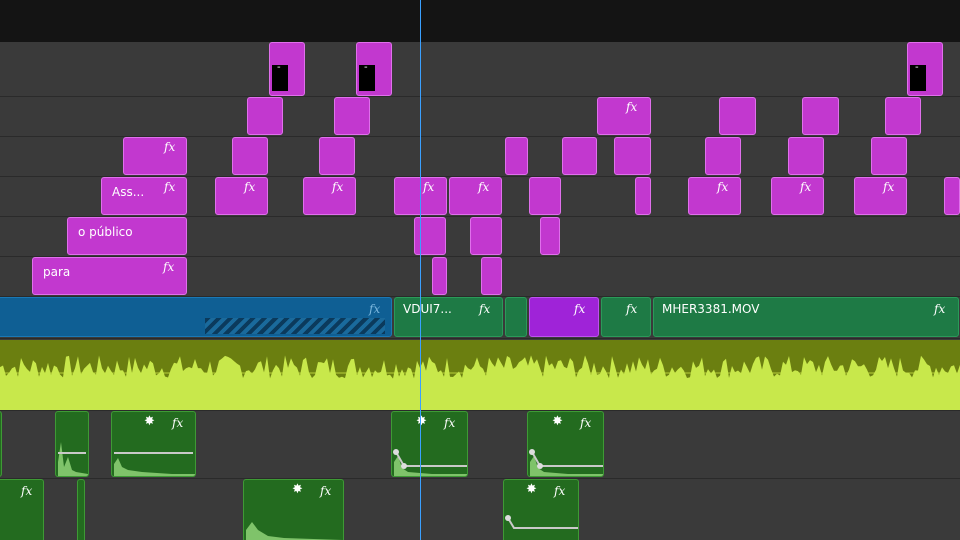 The height and width of the screenshot is (540, 960). What do you see at coordinates (57, 272) in the screenshot?
I see `clip-label: para` at bounding box center [57, 272].